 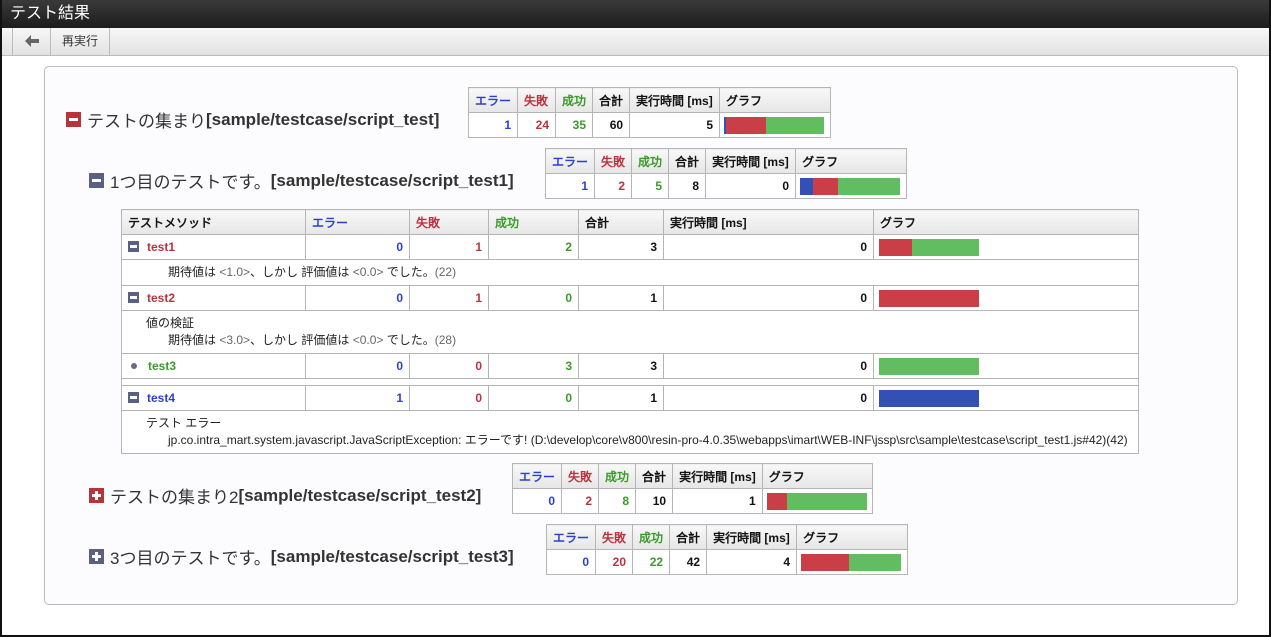 What do you see at coordinates (161, 247) in the screenshot?
I see `method-name: test1` at bounding box center [161, 247].